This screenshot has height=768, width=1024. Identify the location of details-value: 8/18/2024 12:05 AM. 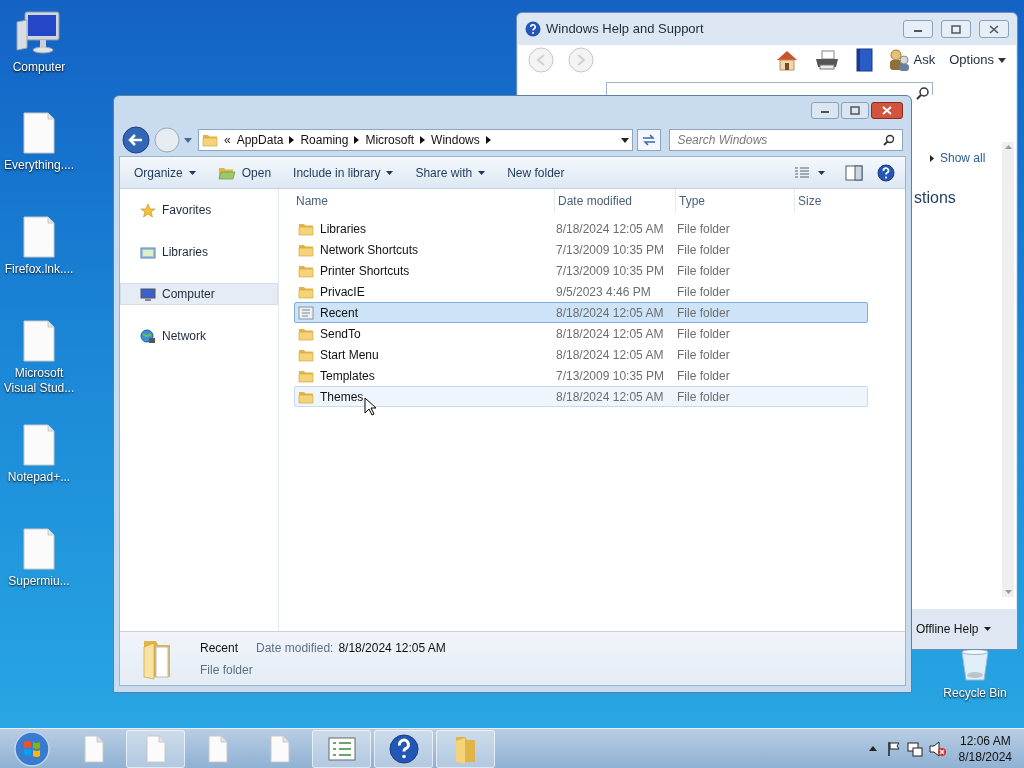
(392, 648).